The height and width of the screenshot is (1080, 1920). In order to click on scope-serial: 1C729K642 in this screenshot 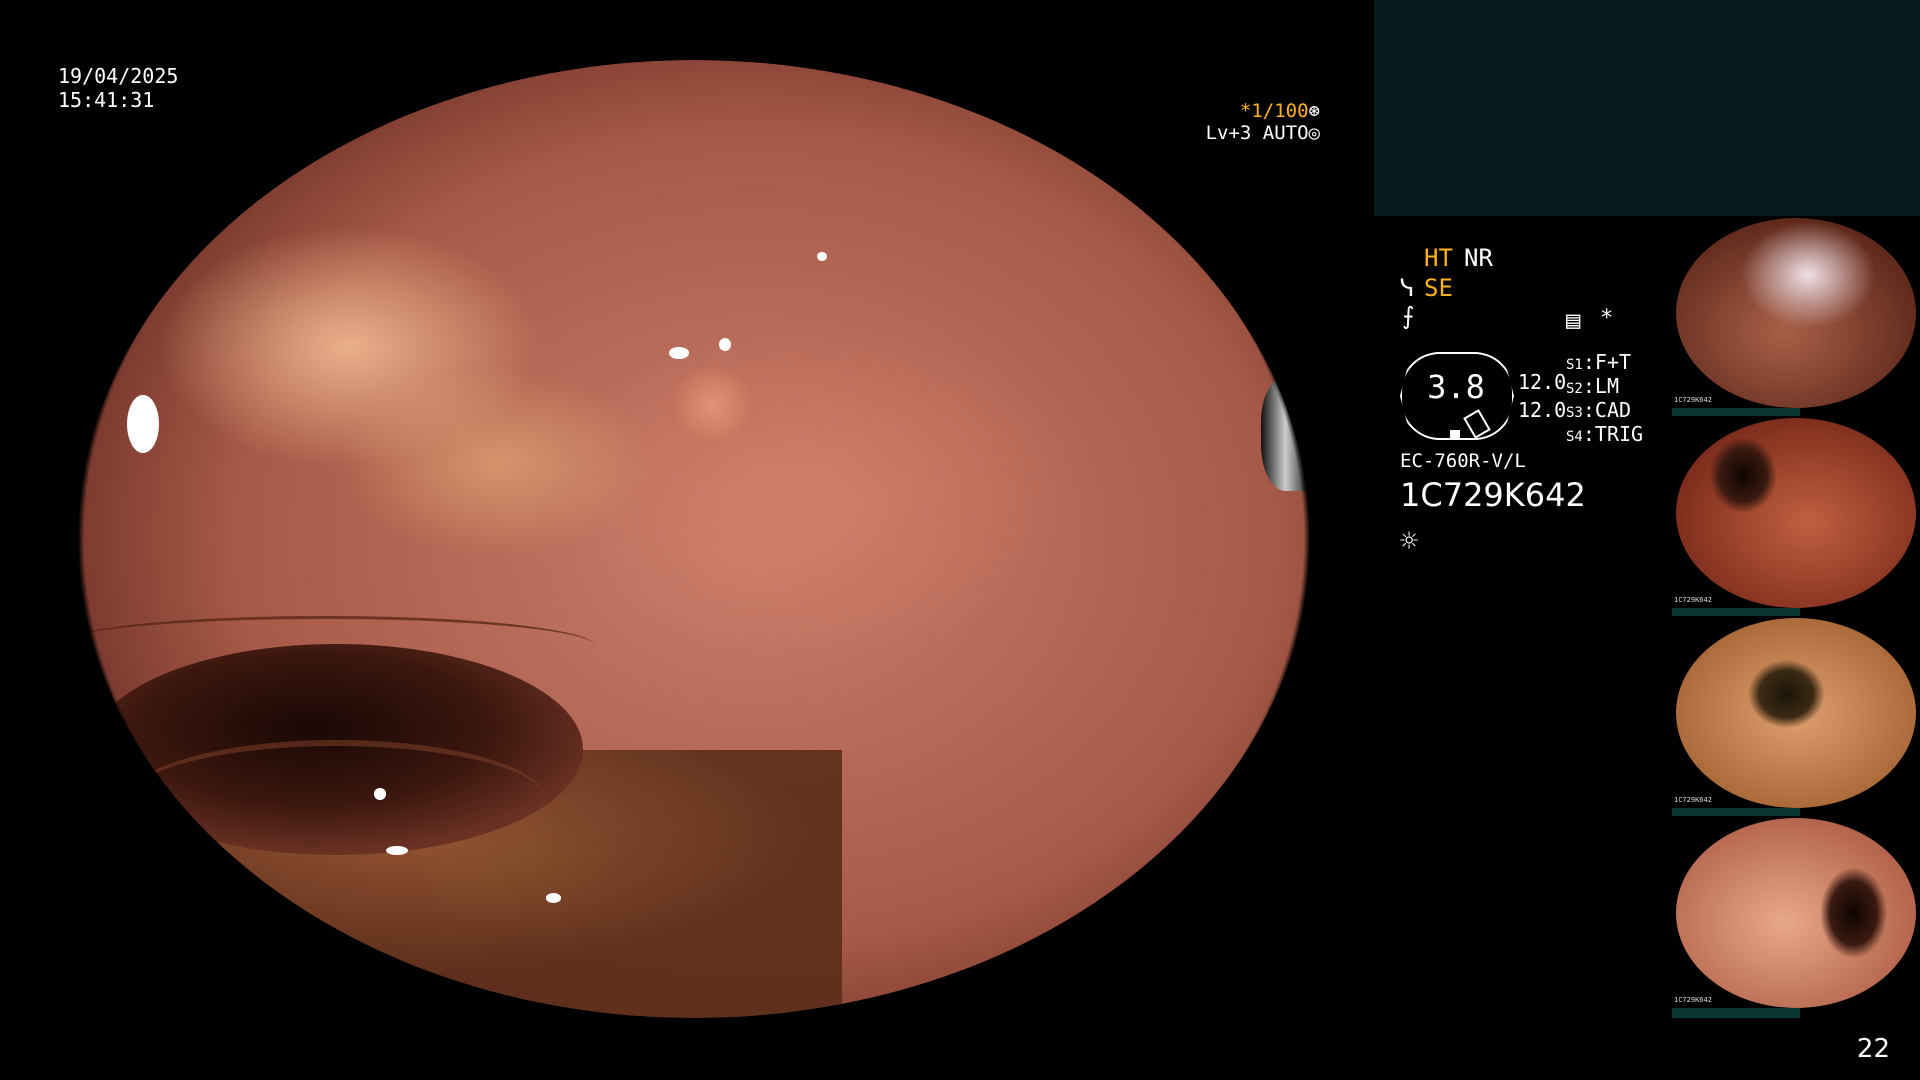, I will do `click(1493, 495)`.